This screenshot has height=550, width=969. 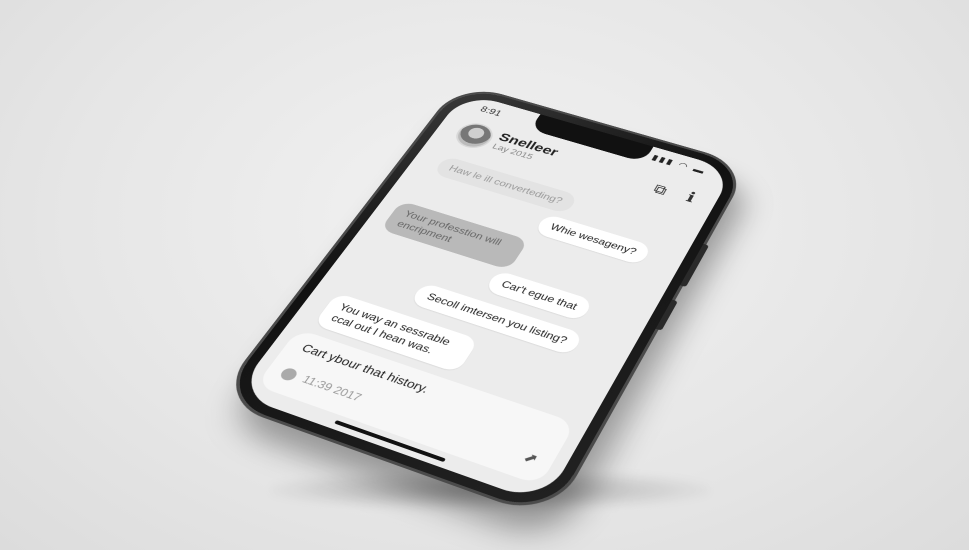 What do you see at coordinates (289, 374) in the screenshot?
I see `attachment-icon` at bounding box center [289, 374].